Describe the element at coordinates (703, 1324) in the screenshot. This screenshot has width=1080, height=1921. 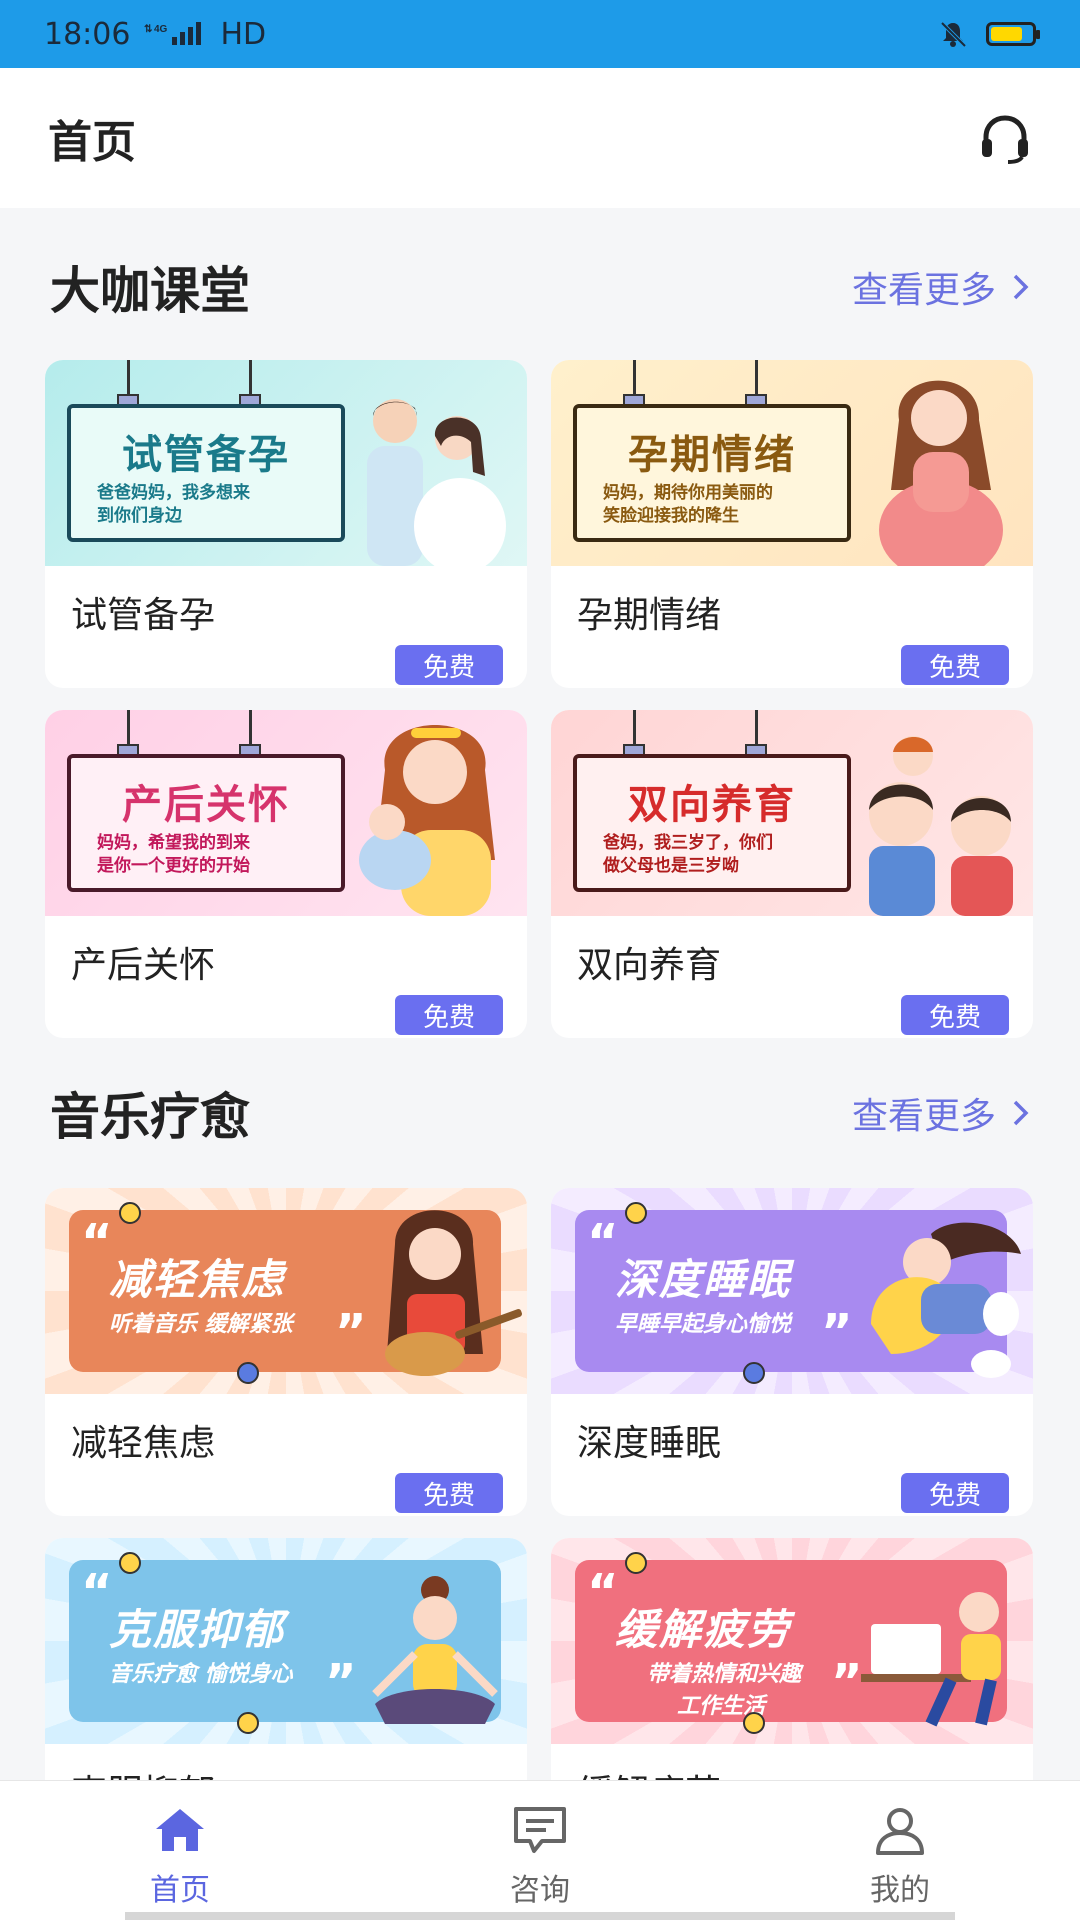
I see `banner-subtitle: 早睡早起身心愉悦` at that location.